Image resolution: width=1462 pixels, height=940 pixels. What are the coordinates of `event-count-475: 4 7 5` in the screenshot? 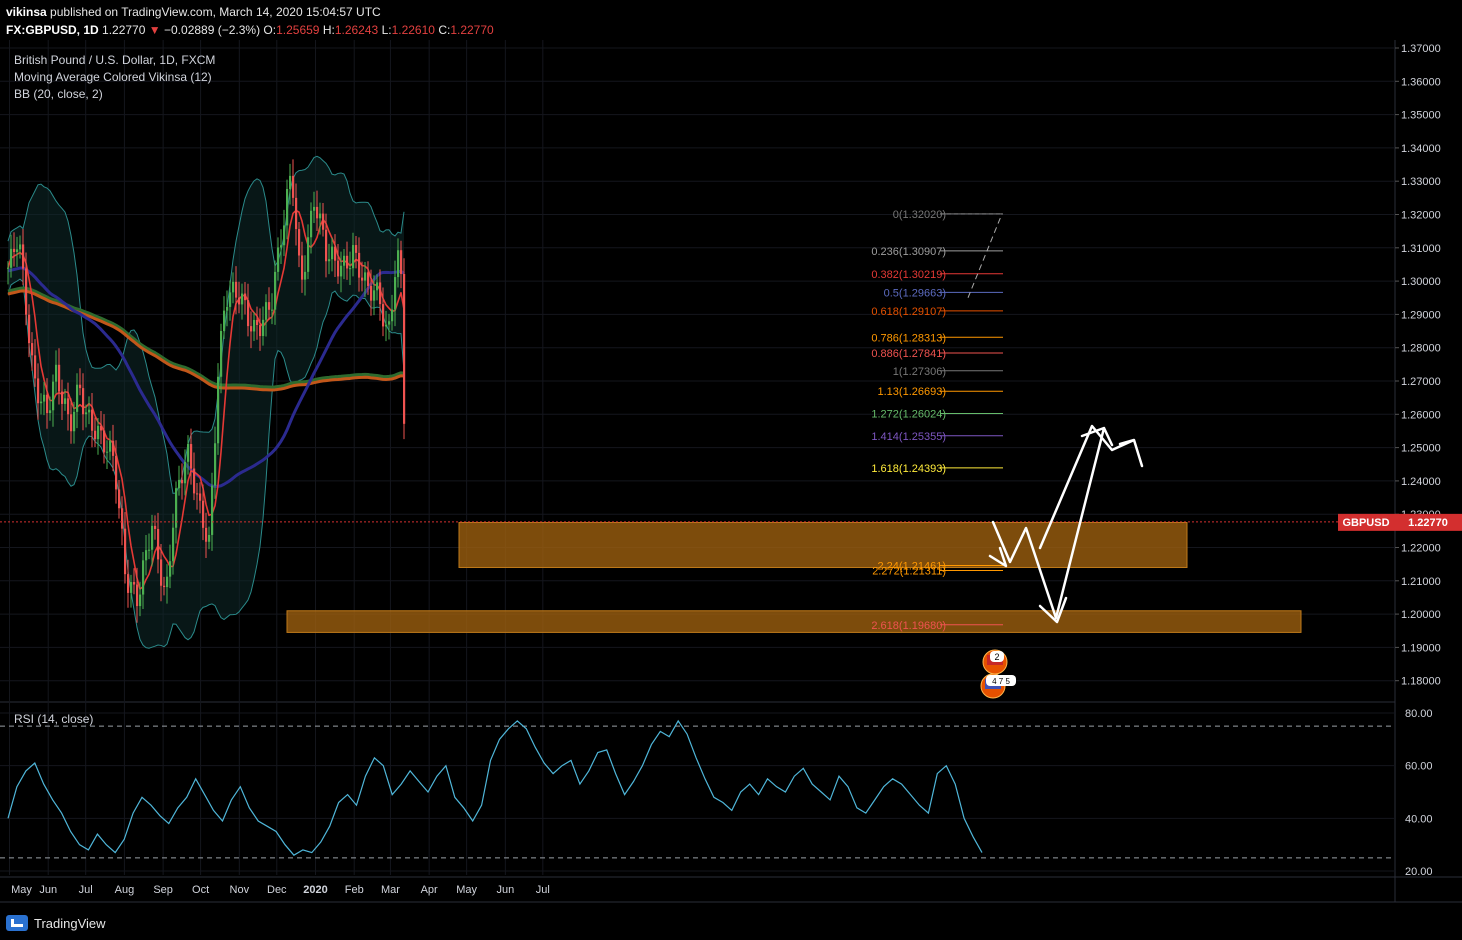 It's located at (1001, 681).